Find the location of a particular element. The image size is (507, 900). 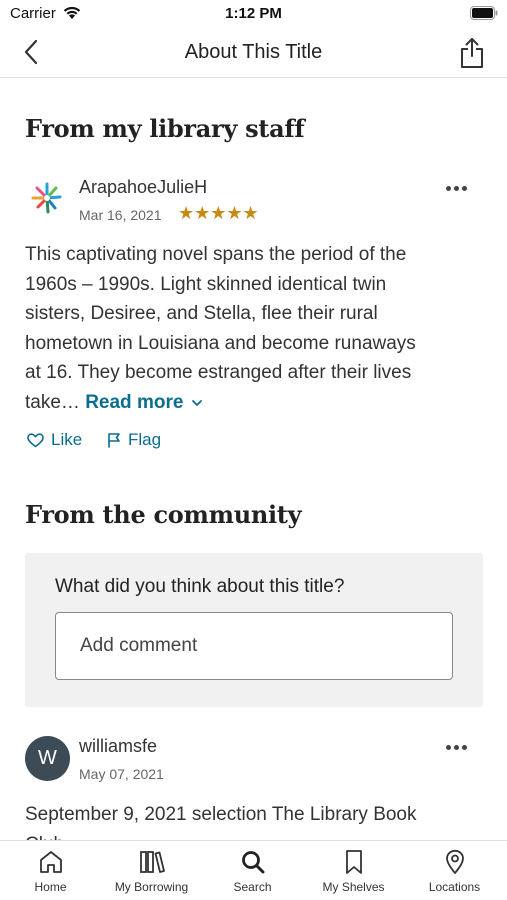

status-bar: Carrier 1:12 PM is located at coordinates (253, 14).